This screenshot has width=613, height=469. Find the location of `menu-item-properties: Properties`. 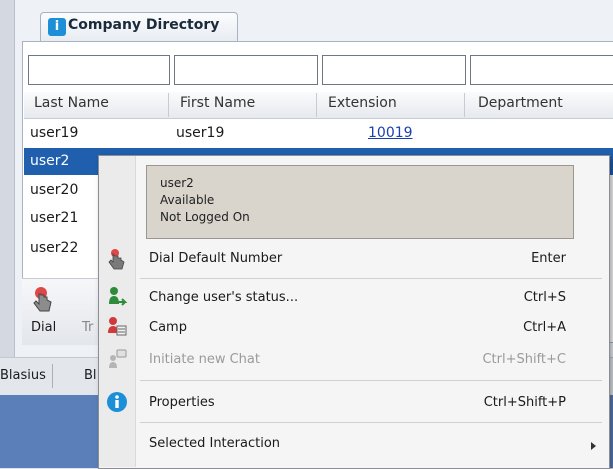

menu-item-properties: Properties is located at coordinates (182, 402).